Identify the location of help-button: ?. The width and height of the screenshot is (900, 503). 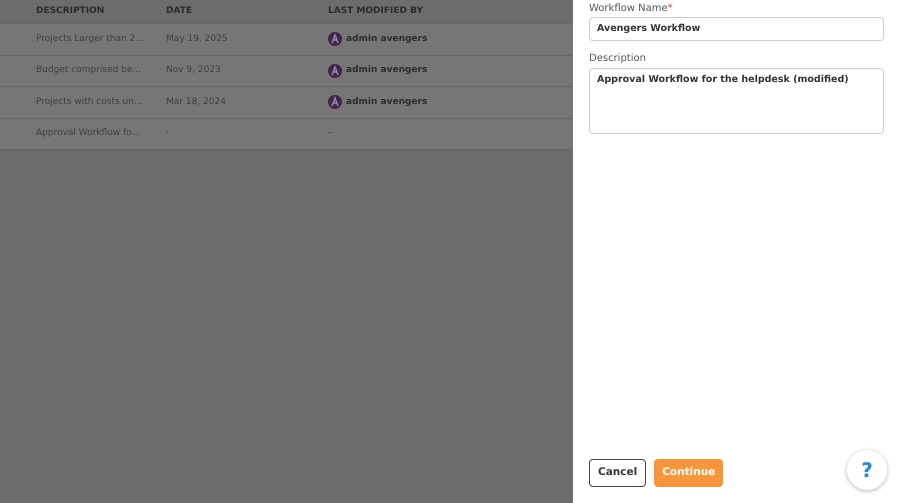
(867, 470).